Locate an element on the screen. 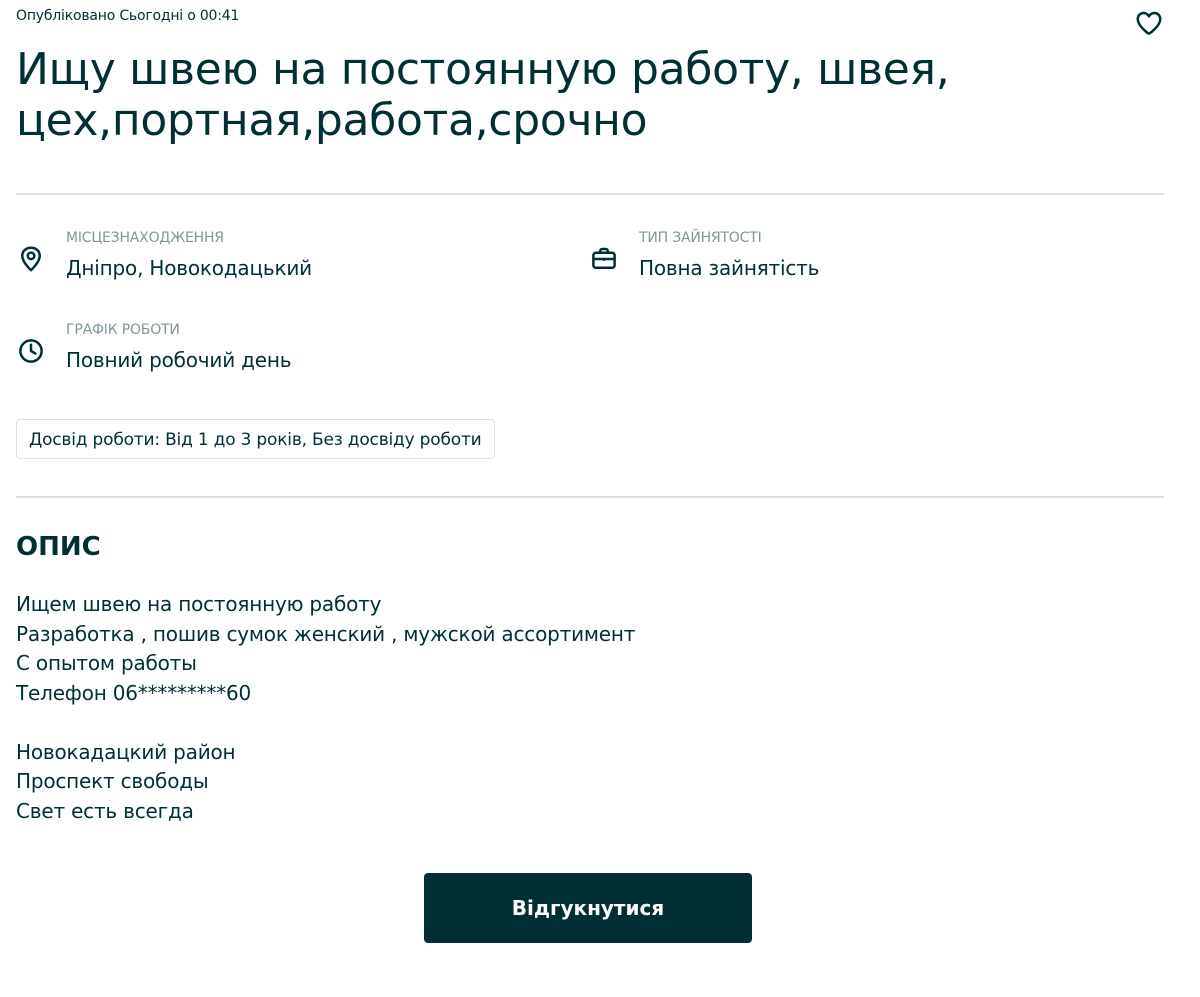 This screenshot has width=1200, height=997. briefcase-icon is located at coordinates (604, 259).